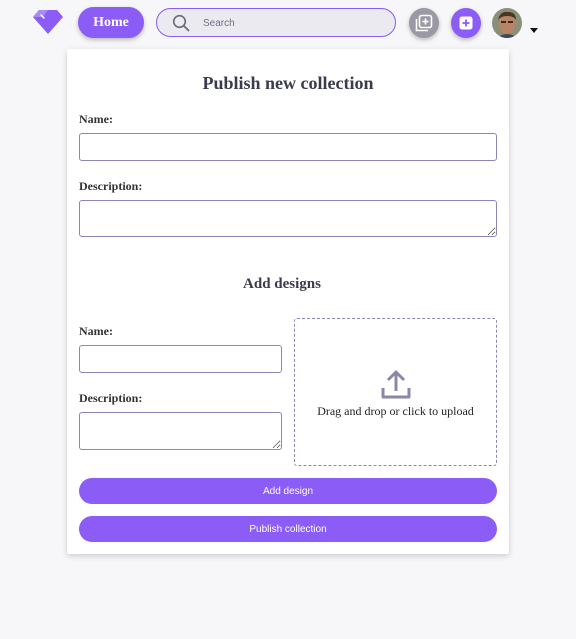 Image resolution: width=576 pixels, height=639 pixels. Describe the element at coordinates (288, 83) in the screenshot. I see `page-title: Publish new collection` at that location.